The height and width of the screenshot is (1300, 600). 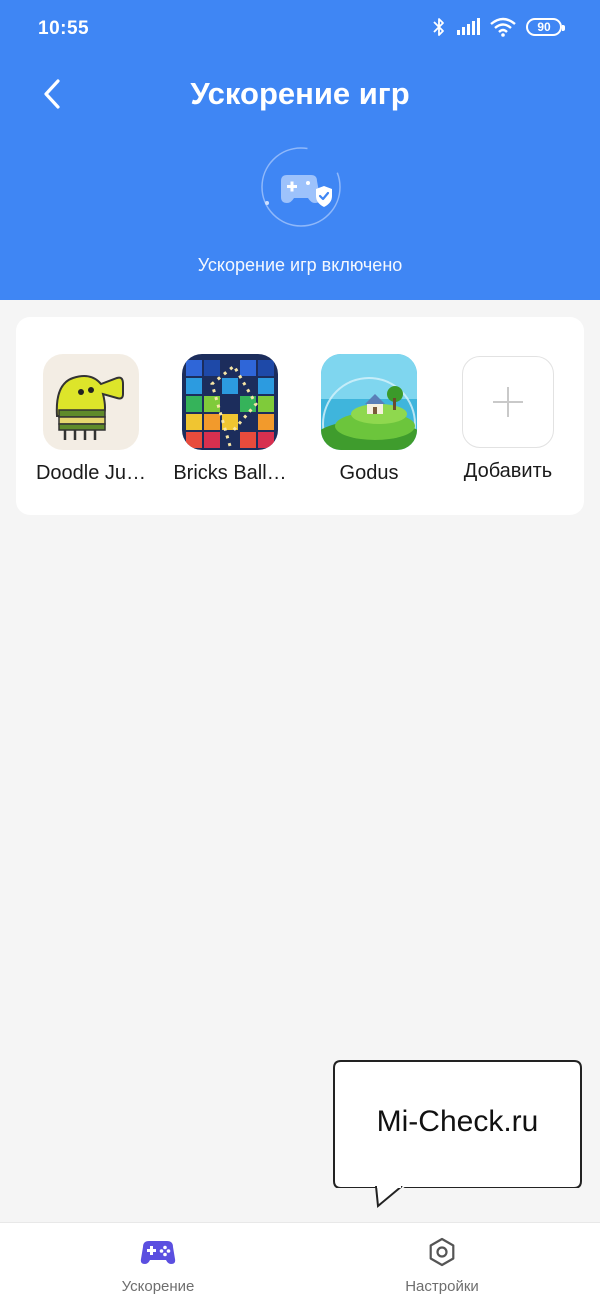 I want to click on status-bar: 10:55 90, so click(x=300, y=29).